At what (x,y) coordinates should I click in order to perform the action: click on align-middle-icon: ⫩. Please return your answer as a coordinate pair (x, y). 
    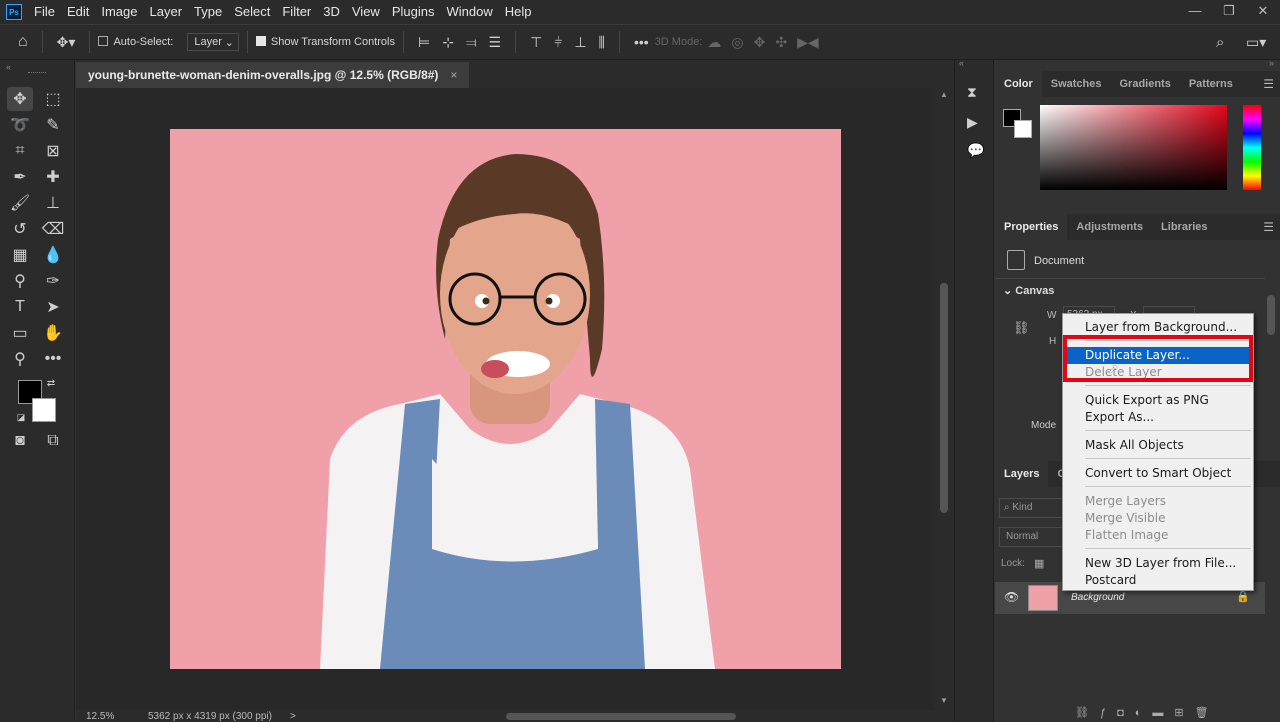
    Looking at the image, I should click on (558, 42).